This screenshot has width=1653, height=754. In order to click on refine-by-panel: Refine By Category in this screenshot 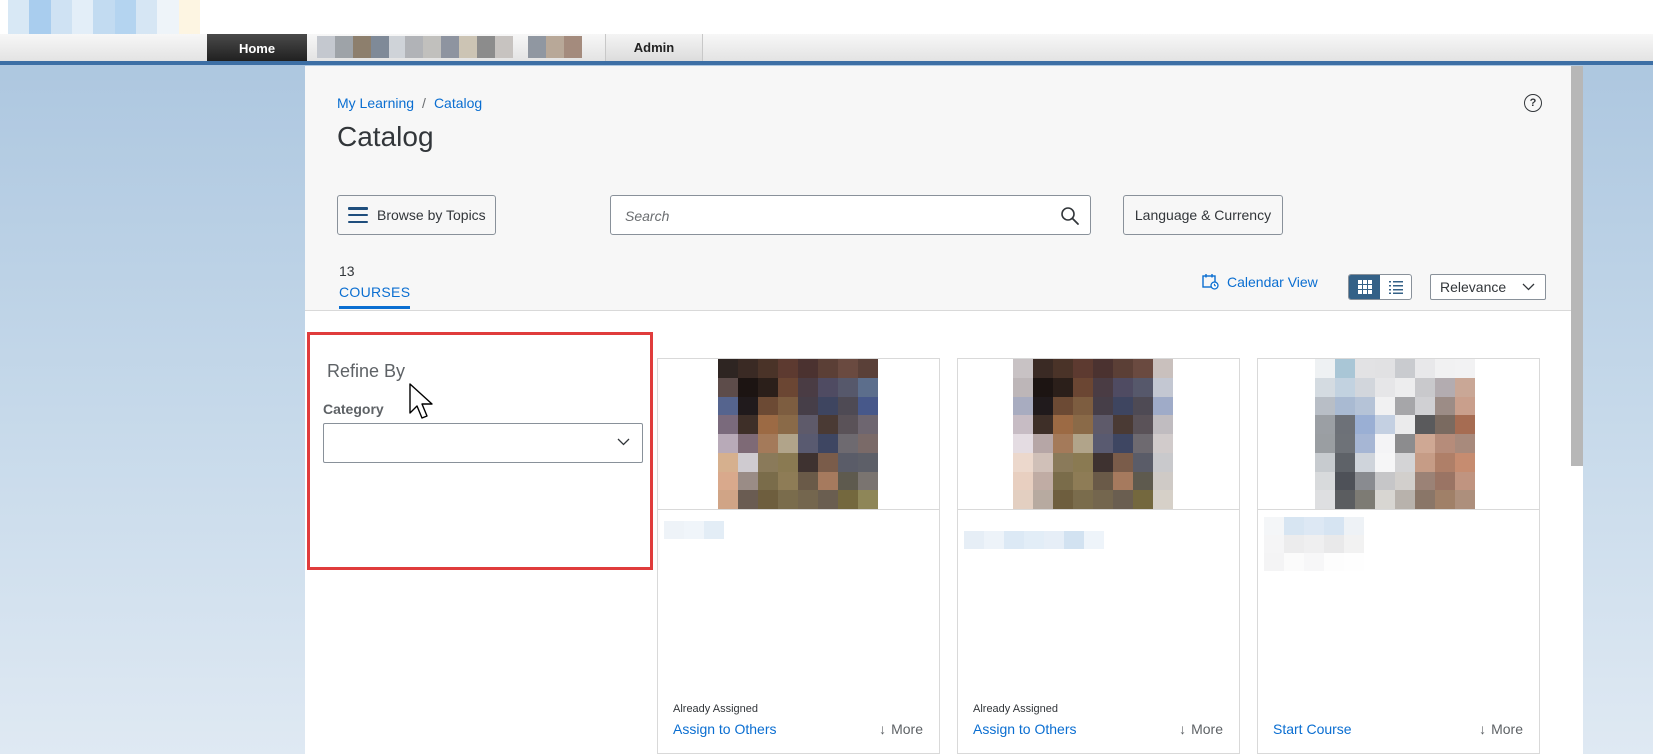, I will do `click(480, 451)`.